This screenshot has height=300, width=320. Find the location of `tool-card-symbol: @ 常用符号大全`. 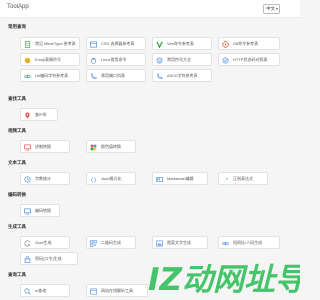

tool-card-symbol: @ 常用符号大全 is located at coordinates (182, 59).